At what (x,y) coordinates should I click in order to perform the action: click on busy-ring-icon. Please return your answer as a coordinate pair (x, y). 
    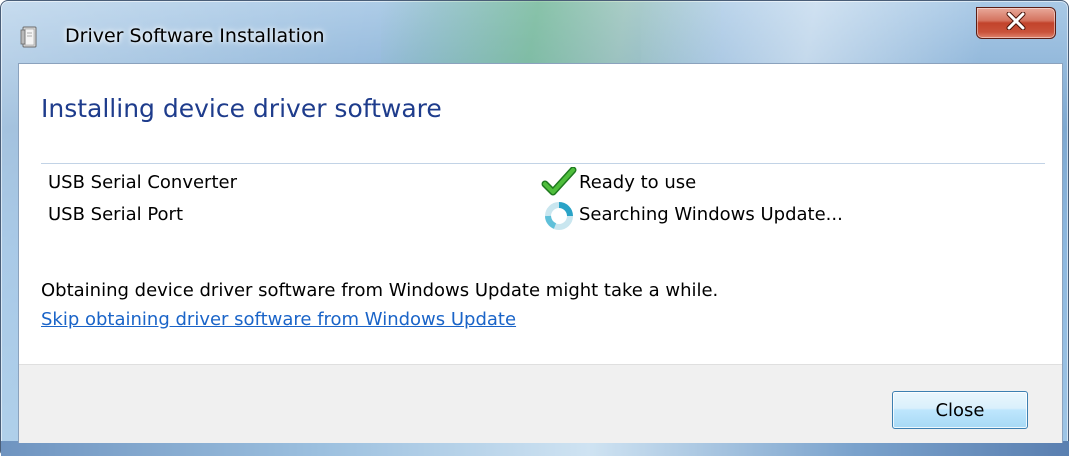
    Looking at the image, I should click on (559, 216).